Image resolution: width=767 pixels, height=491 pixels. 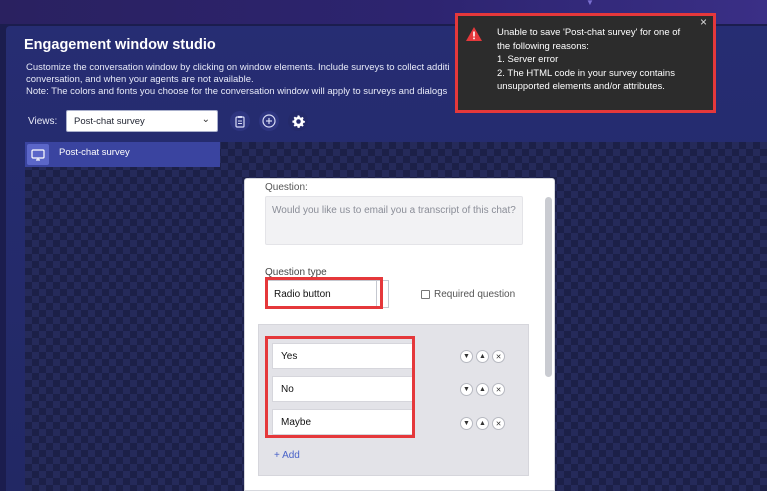 What do you see at coordinates (586, 73) in the screenshot?
I see `error-line: 2. The HTML code in your survey contains` at bounding box center [586, 73].